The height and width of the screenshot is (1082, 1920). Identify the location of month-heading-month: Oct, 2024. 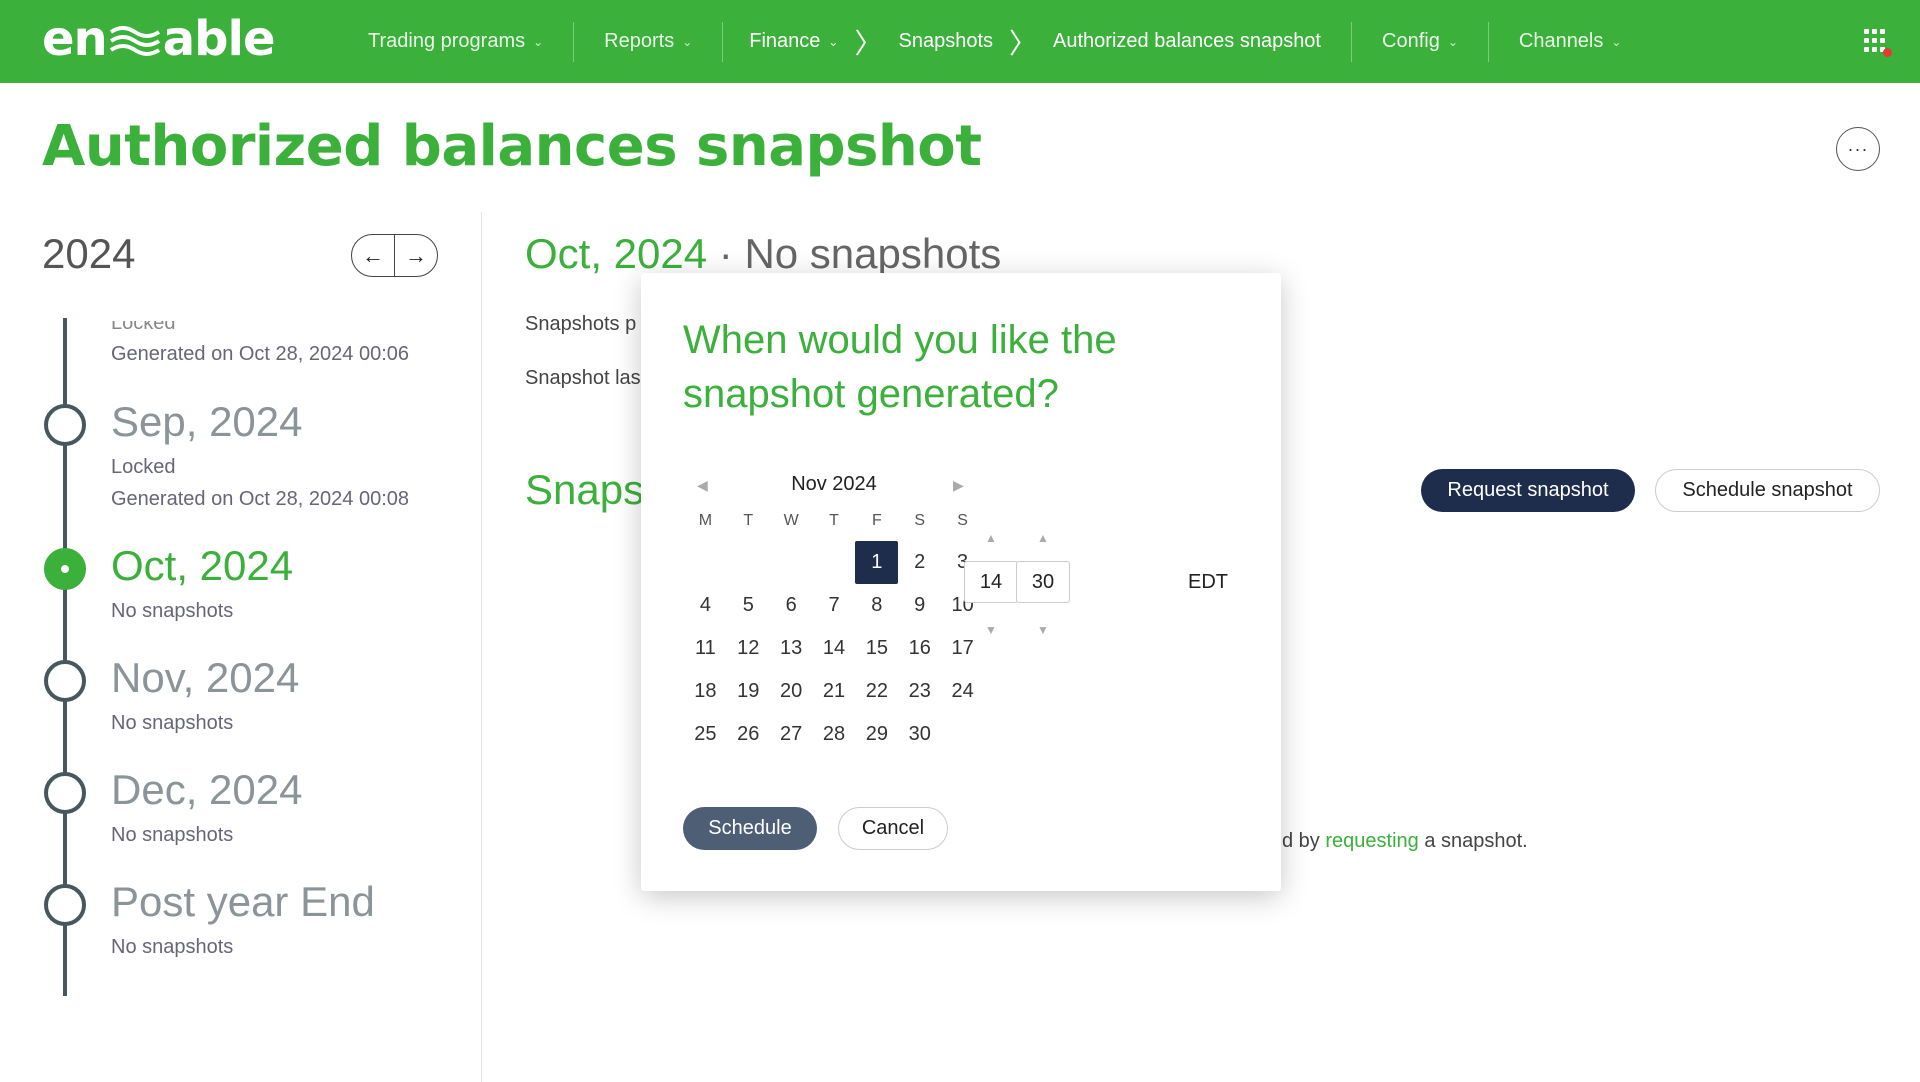
(616, 253).